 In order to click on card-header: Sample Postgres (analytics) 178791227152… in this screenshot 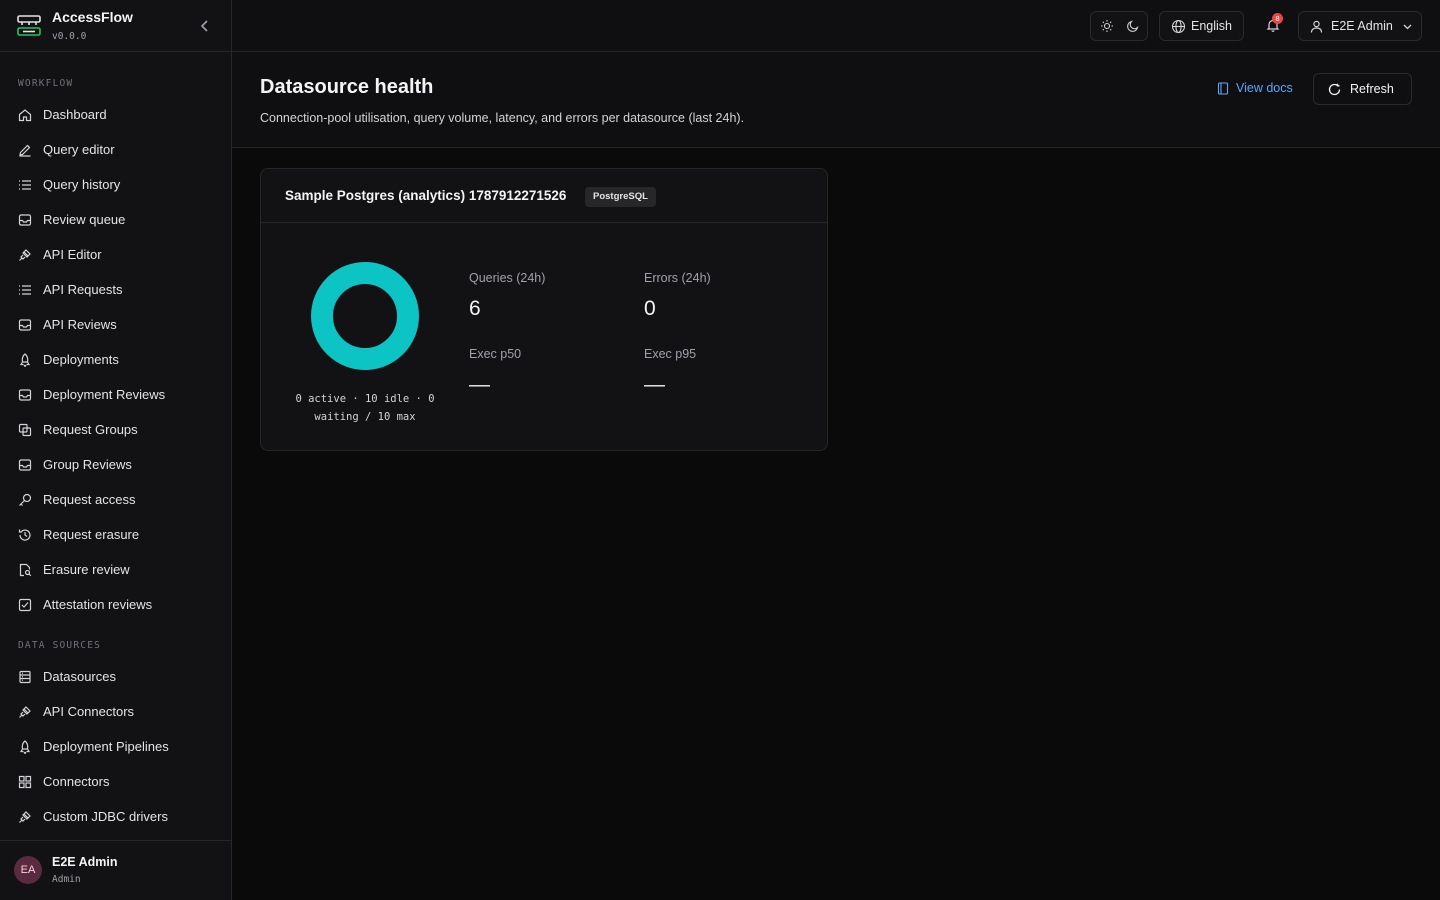, I will do `click(544, 196)`.